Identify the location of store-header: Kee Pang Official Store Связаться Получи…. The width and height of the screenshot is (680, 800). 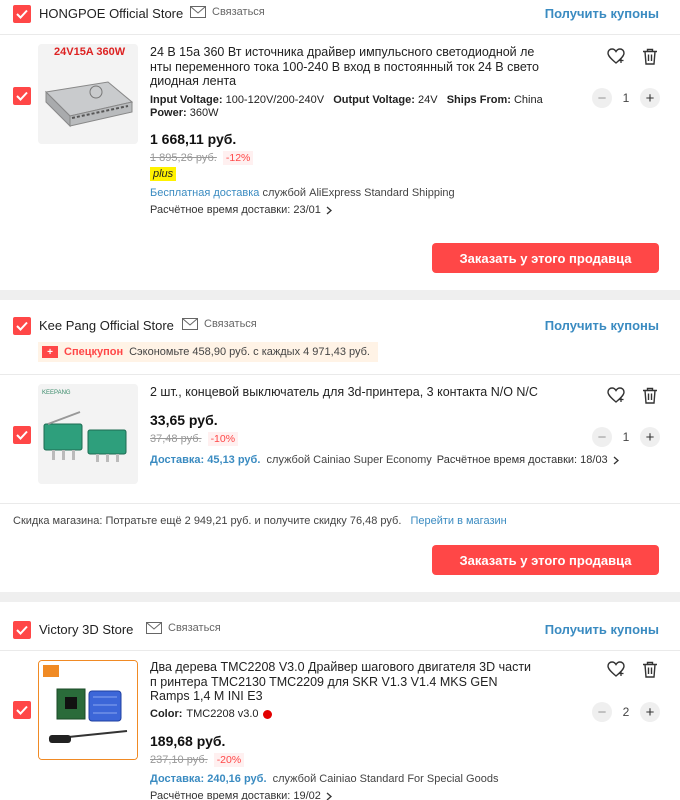
(340, 317).